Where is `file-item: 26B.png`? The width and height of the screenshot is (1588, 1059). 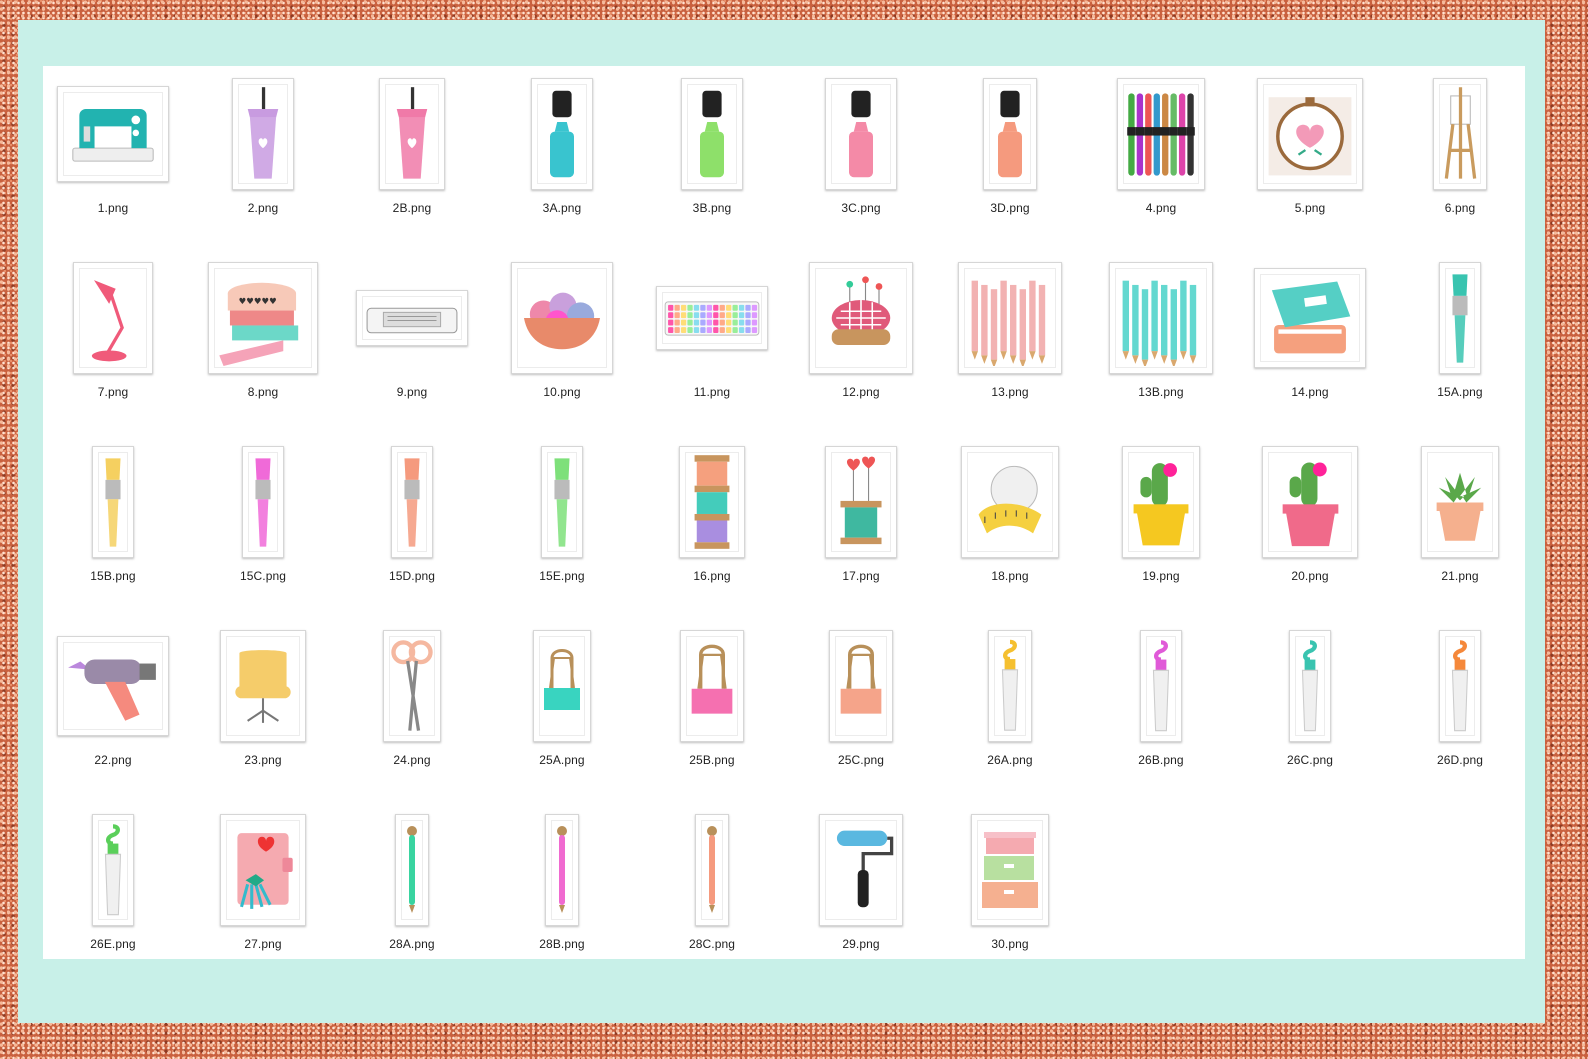
file-item: 26B.png is located at coordinates (1161, 700).